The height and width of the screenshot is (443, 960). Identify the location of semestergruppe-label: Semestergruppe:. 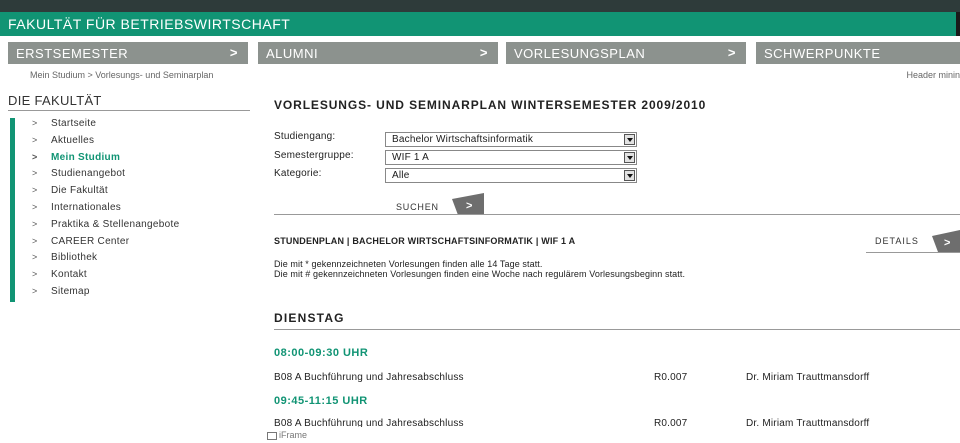
(314, 155).